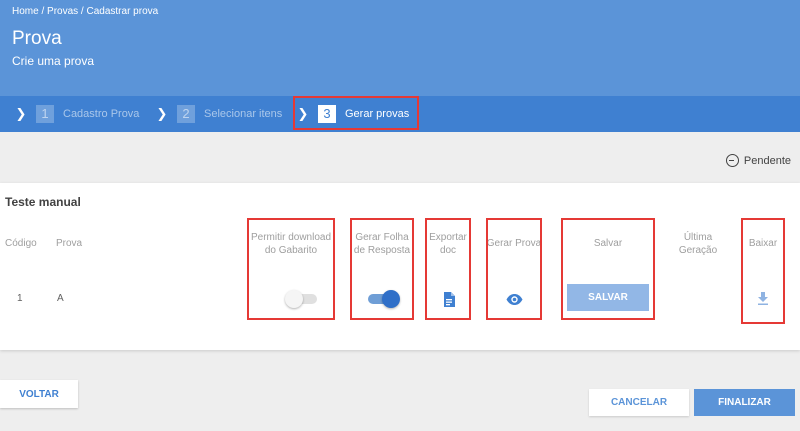 The width and height of the screenshot is (800, 431). Describe the element at coordinates (186, 114) in the screenshot. I see `step-number: 2` at that location.